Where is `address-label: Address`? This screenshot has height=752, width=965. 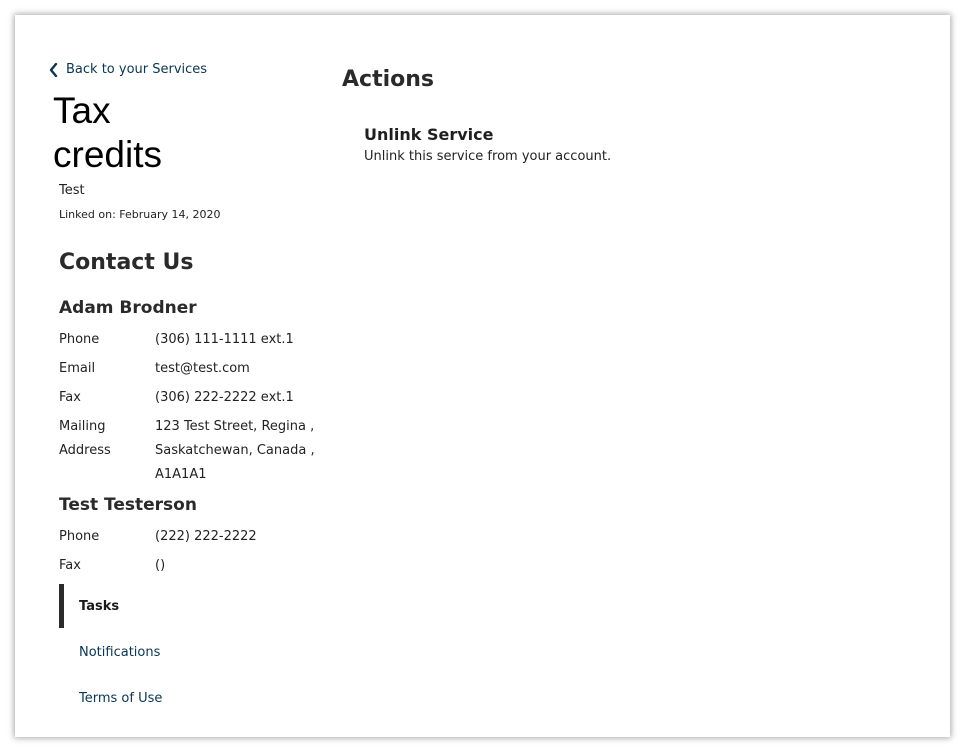 address-label: Address is located at coordinates (85, 450).